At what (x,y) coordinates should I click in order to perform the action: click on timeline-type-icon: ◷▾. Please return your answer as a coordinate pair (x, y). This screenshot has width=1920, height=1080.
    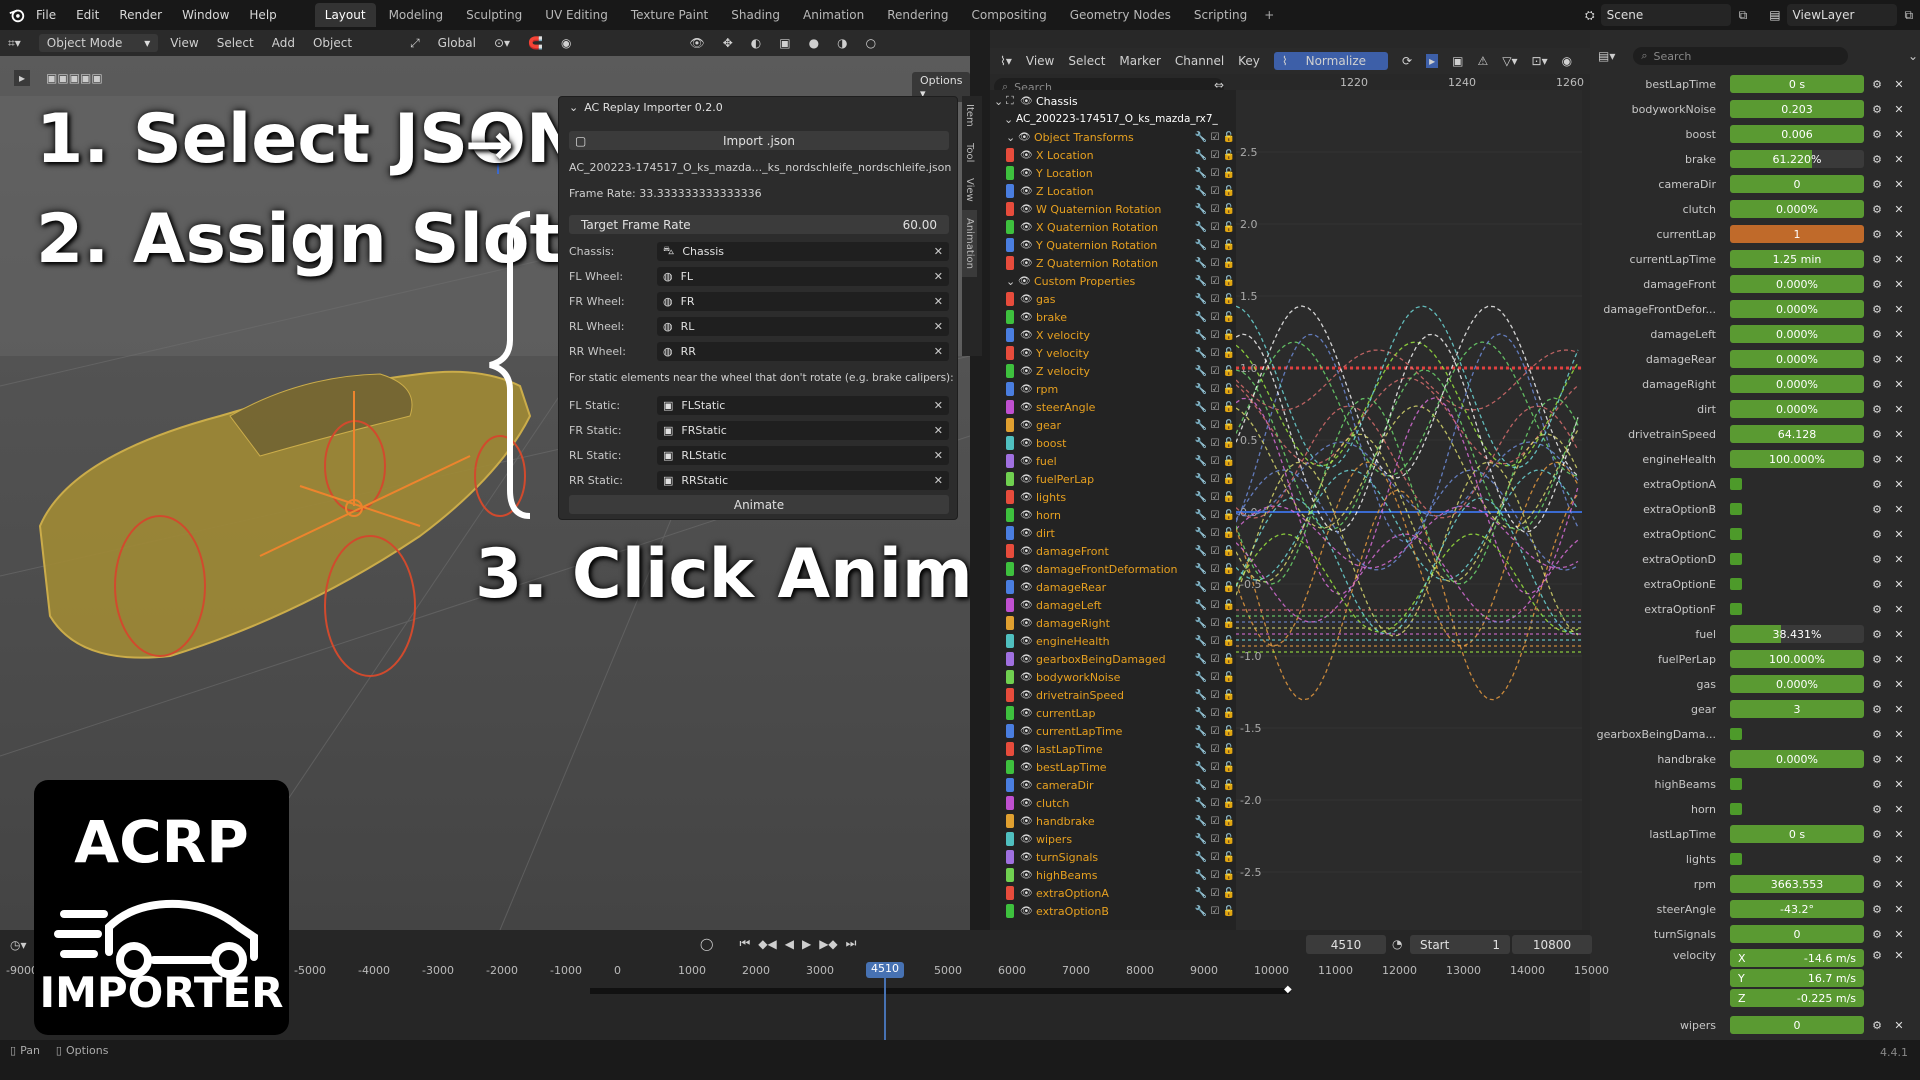
    Looking at the image, I should click on (18, 945).